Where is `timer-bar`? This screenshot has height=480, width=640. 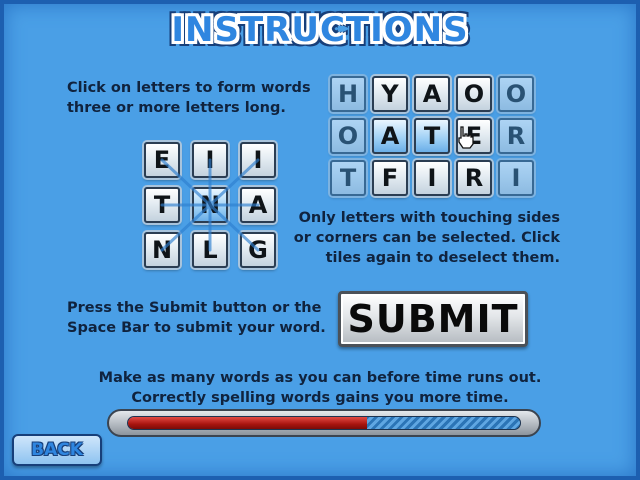 timer-bar is located at coordinates (324, 423).